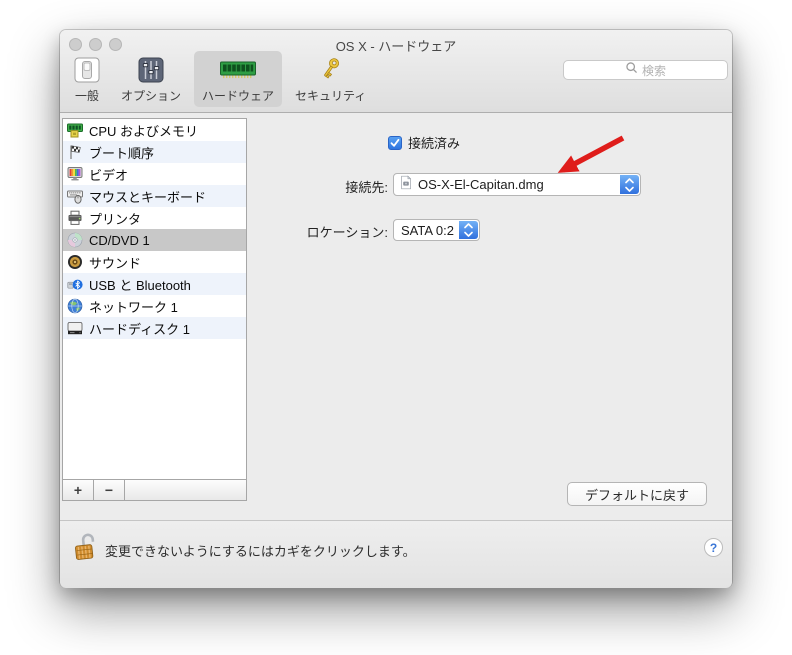 The height and width of the screenshot is (655, 792). I want to click on usb-bluetooth-icon, so click(75, 284).